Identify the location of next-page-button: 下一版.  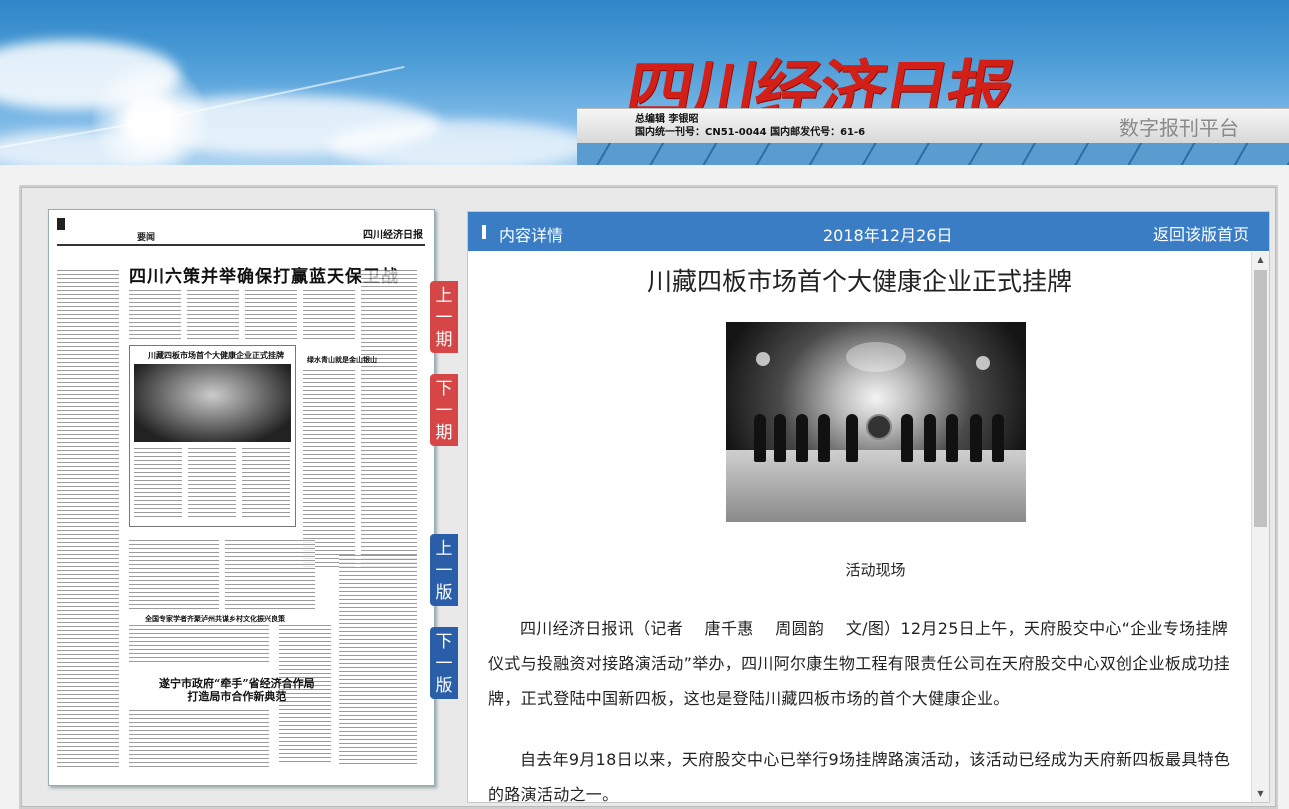
(444, 663).